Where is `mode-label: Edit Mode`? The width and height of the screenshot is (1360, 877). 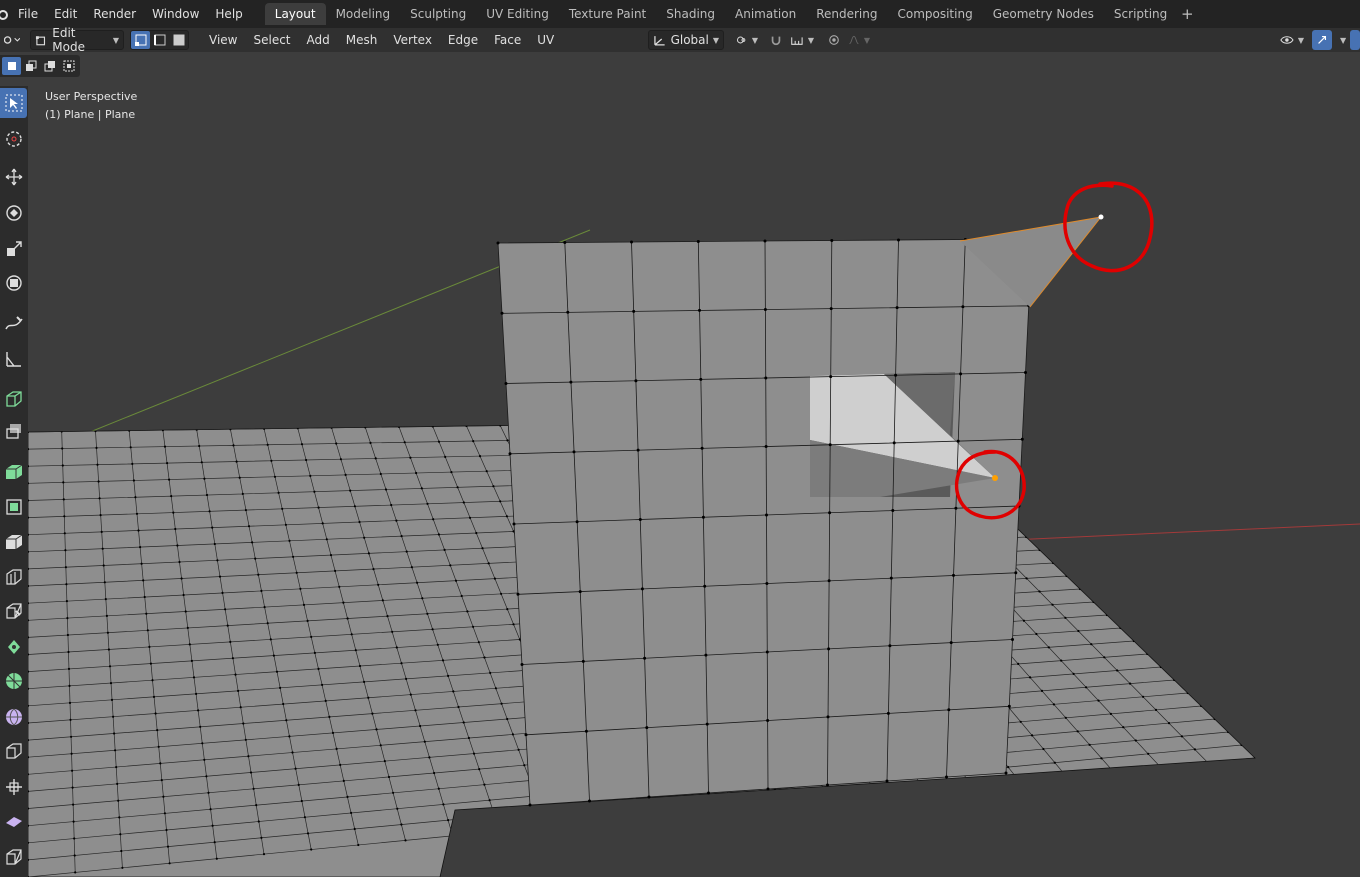
mode-label: Edit Mode is located at coordinates (68, 40).